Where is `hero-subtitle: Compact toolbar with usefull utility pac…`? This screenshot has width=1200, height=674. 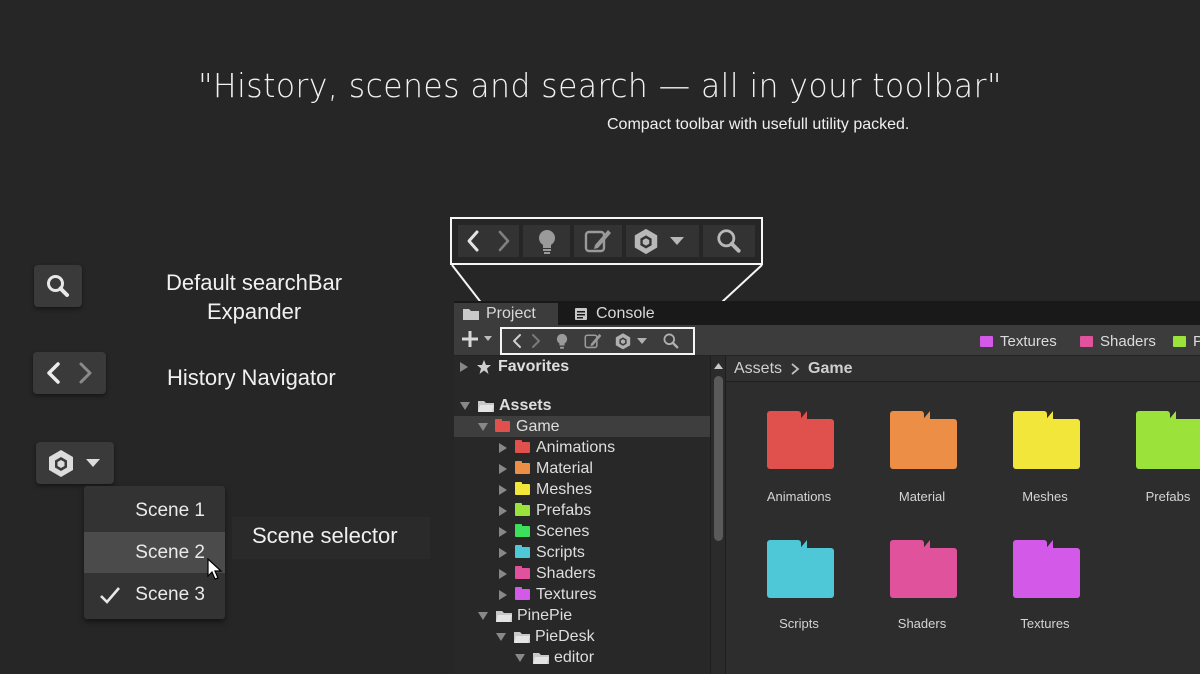 hero-subtitle: Compact toolbar with usefull utility pac… is located at coordinates (758, 124).